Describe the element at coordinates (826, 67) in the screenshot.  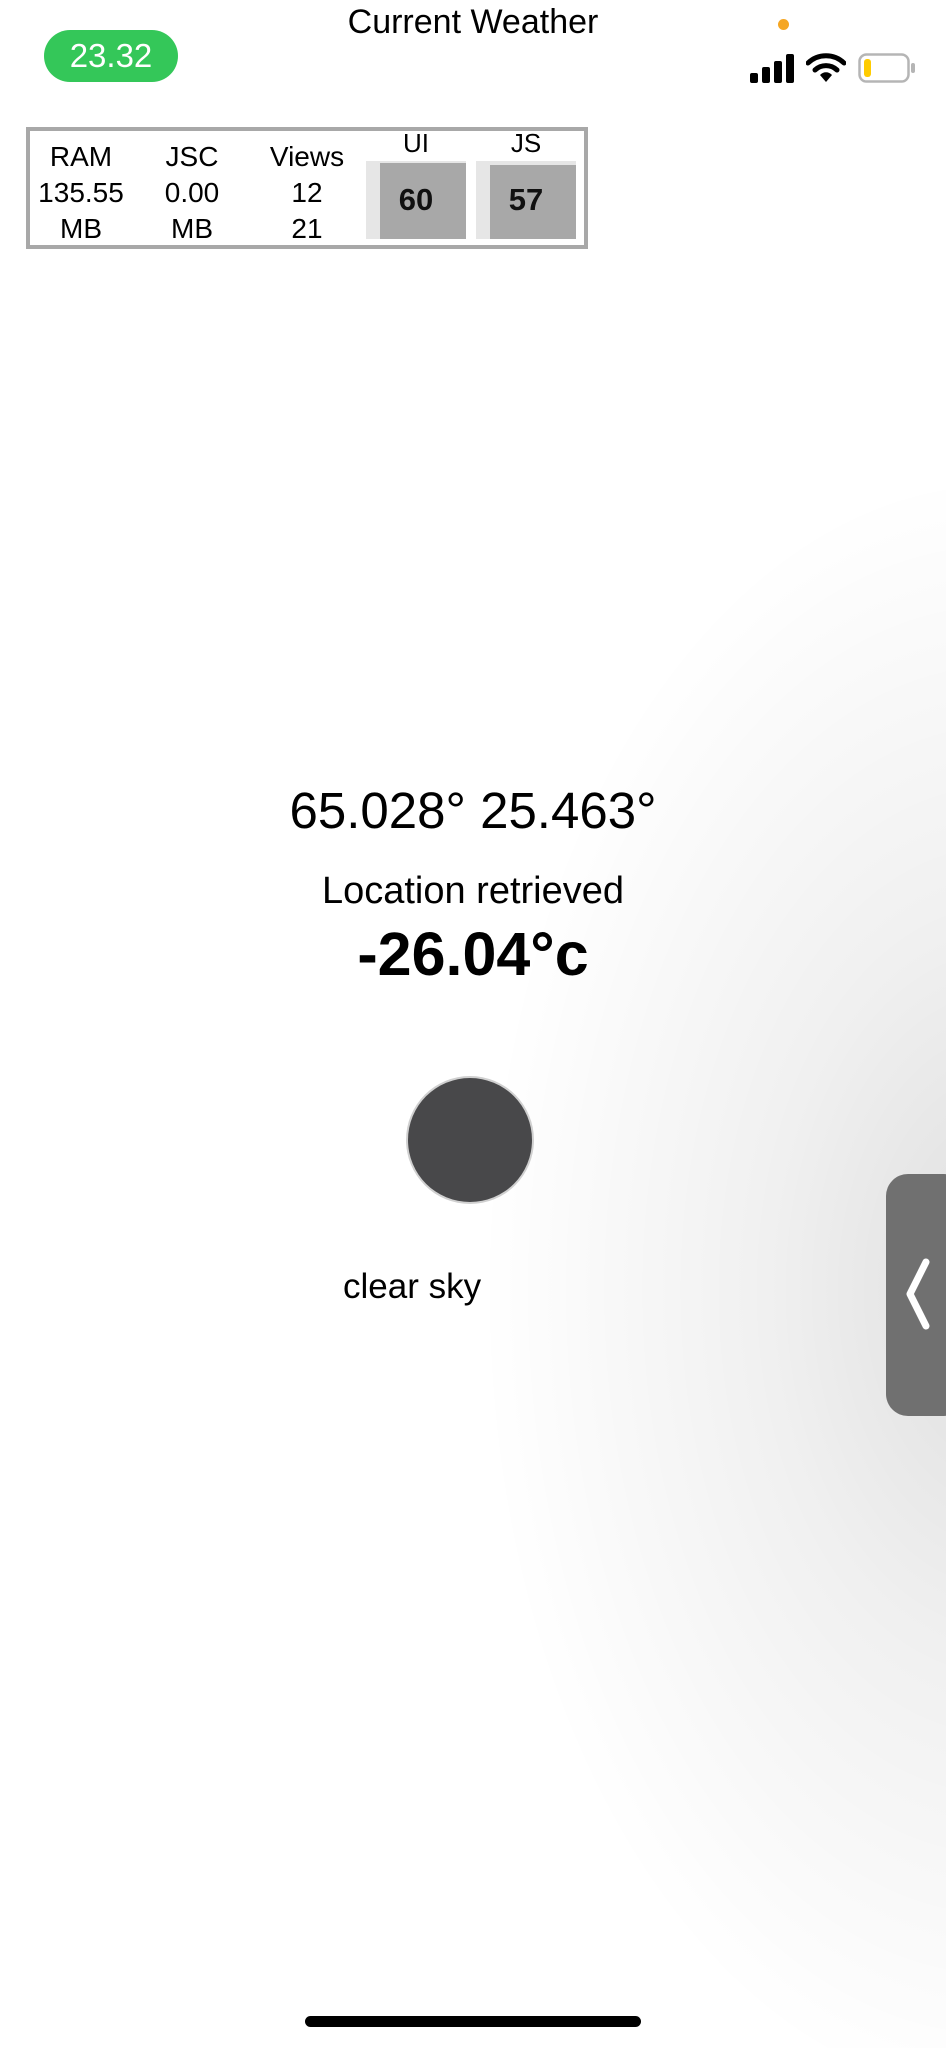
I see `wifi-icon` at that location.